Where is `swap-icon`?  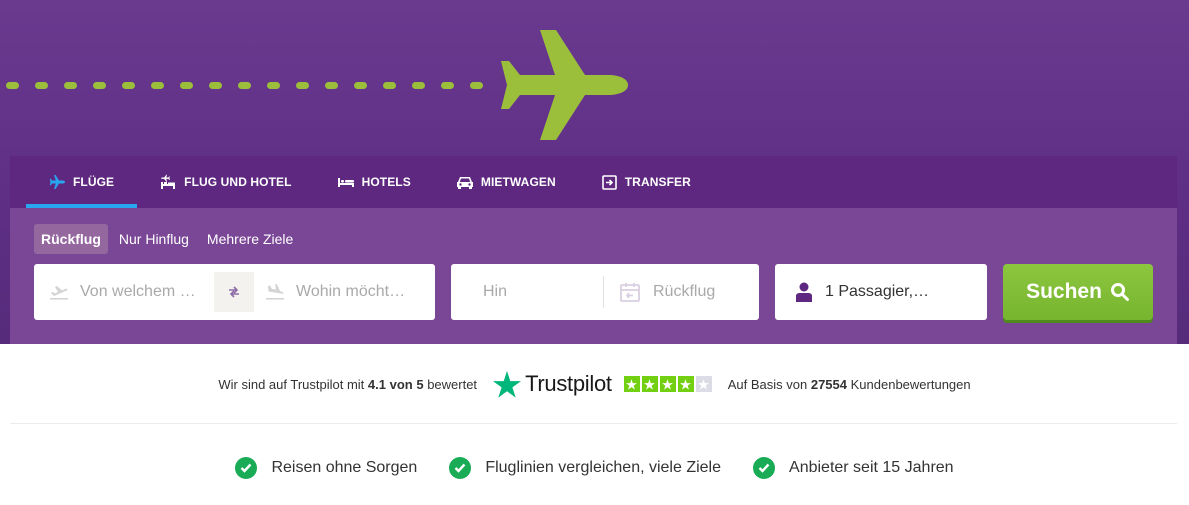 swap-icon is located at coordinates (234, 292).